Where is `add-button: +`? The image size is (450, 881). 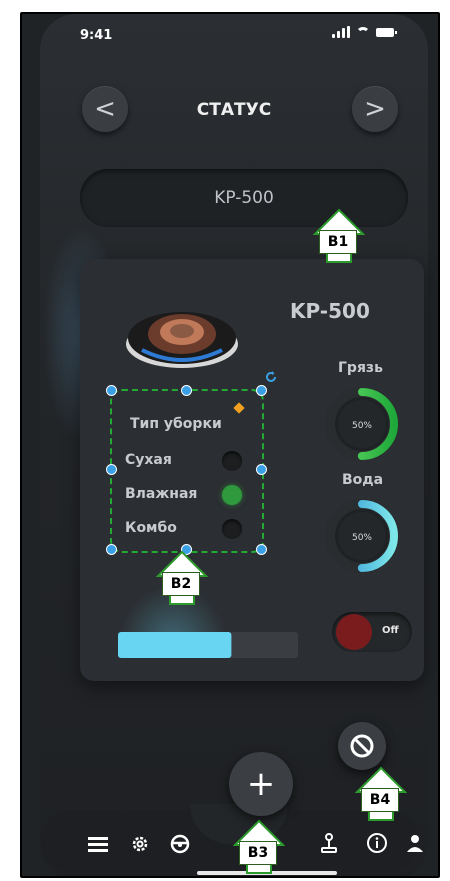 add-button: + is located at coordinates (261, 784).